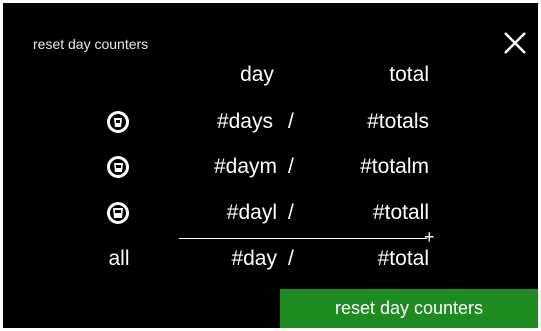  What do you see at coordinates (398, 121) in the screenshot?
I see `total-count-small: #totals` at bounding box center [398, 121].